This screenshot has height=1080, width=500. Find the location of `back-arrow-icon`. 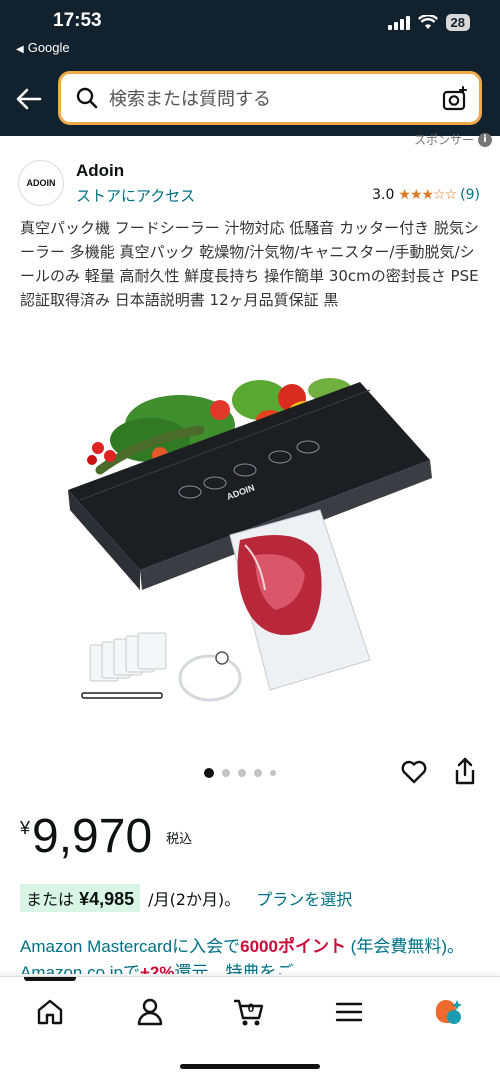

back-arrow-icon is located at coordinates (29, 99).